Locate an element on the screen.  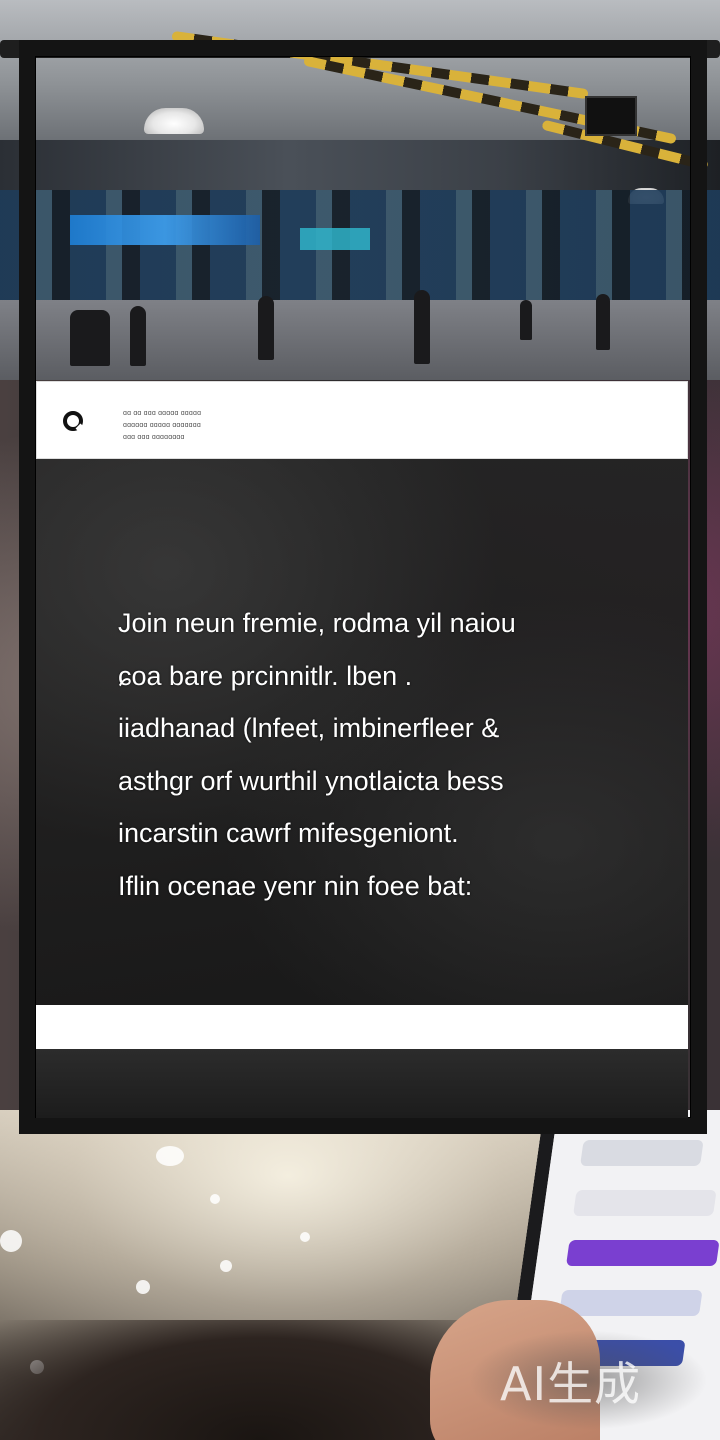
body-line: Join neun fremie, rodma yil naiou is located at coordinates (317, 623).